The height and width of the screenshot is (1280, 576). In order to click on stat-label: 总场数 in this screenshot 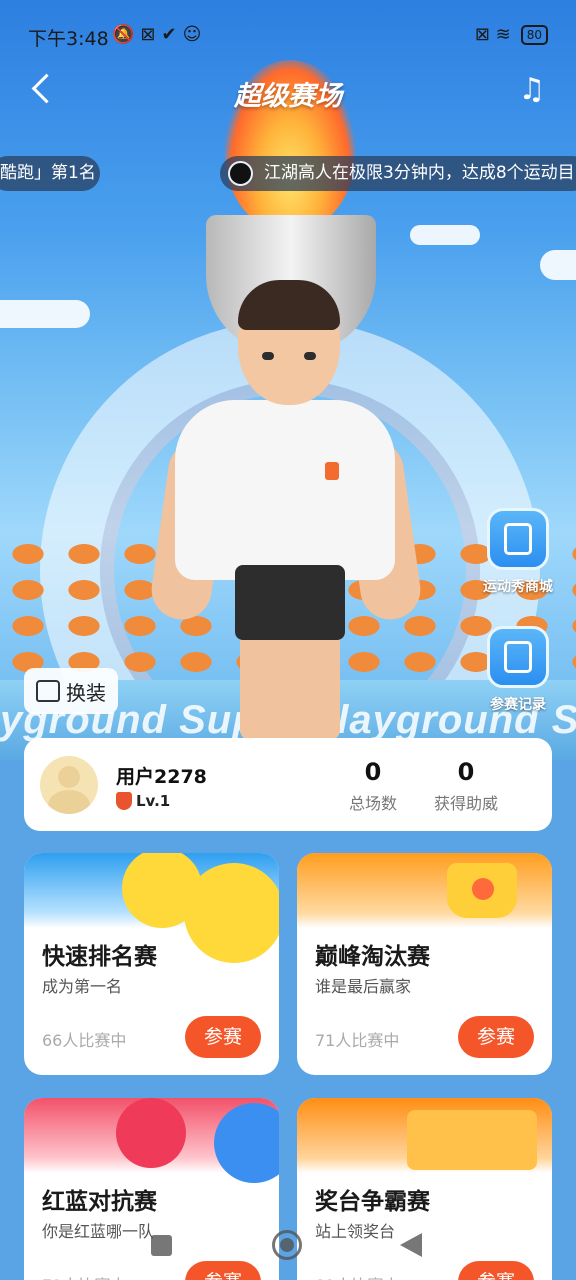, I will do `click(372, 803)`.